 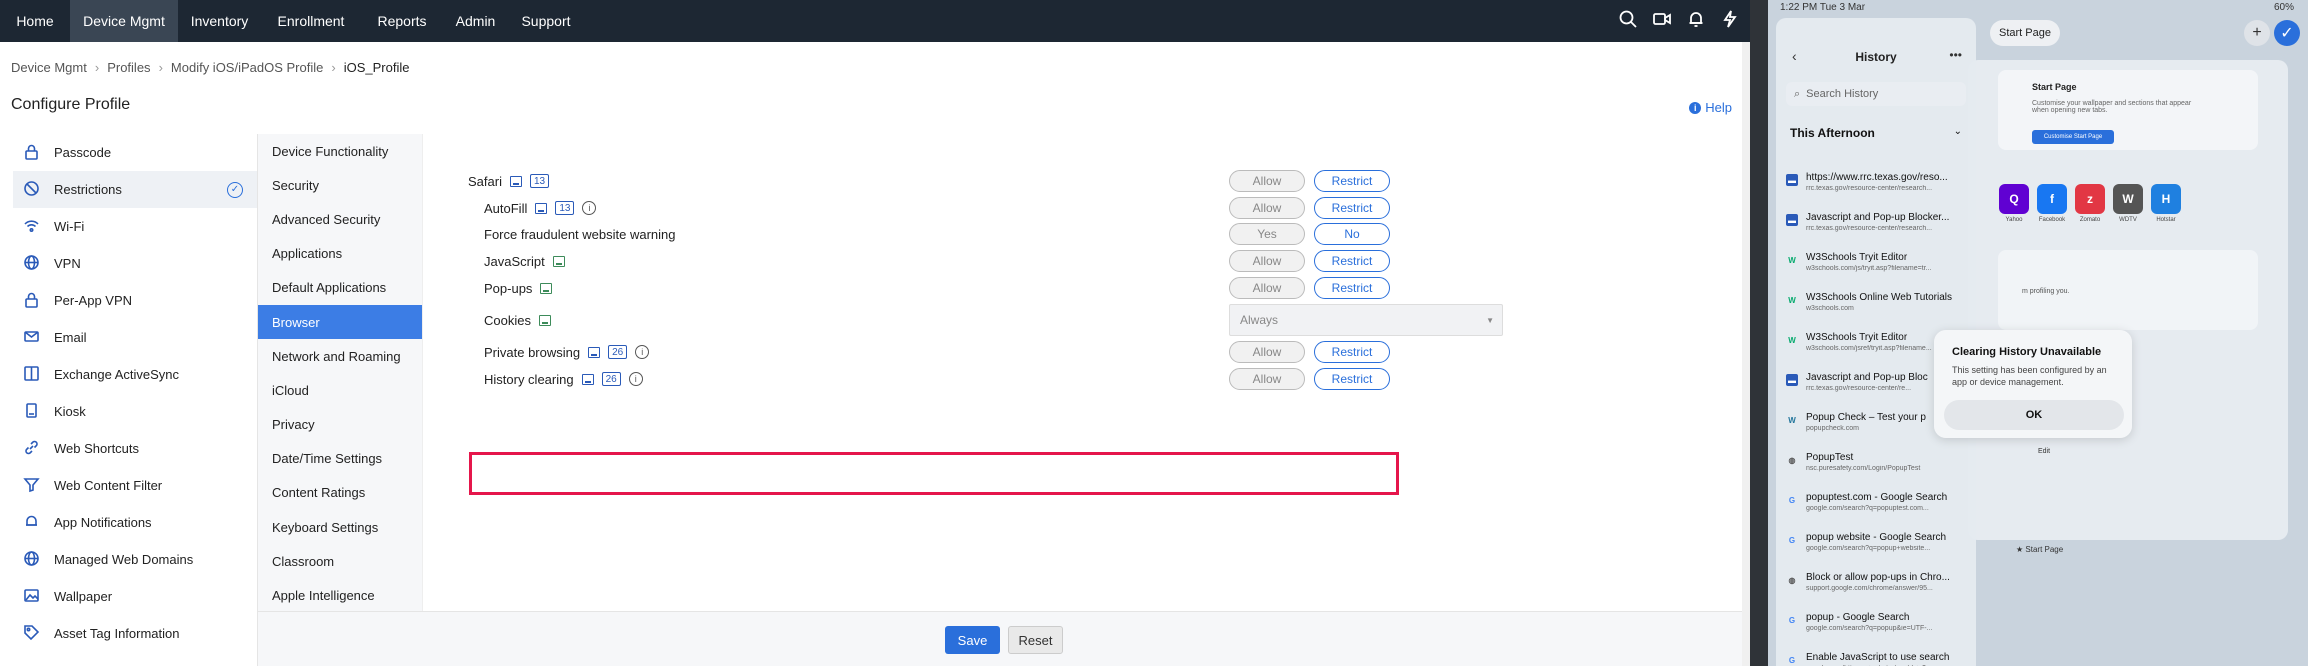 What do you see at coordinates (2014, 203) in the screenshot?
I see `favourite-yahoo: Q Yahoo` at bounding box center [2014, 203].